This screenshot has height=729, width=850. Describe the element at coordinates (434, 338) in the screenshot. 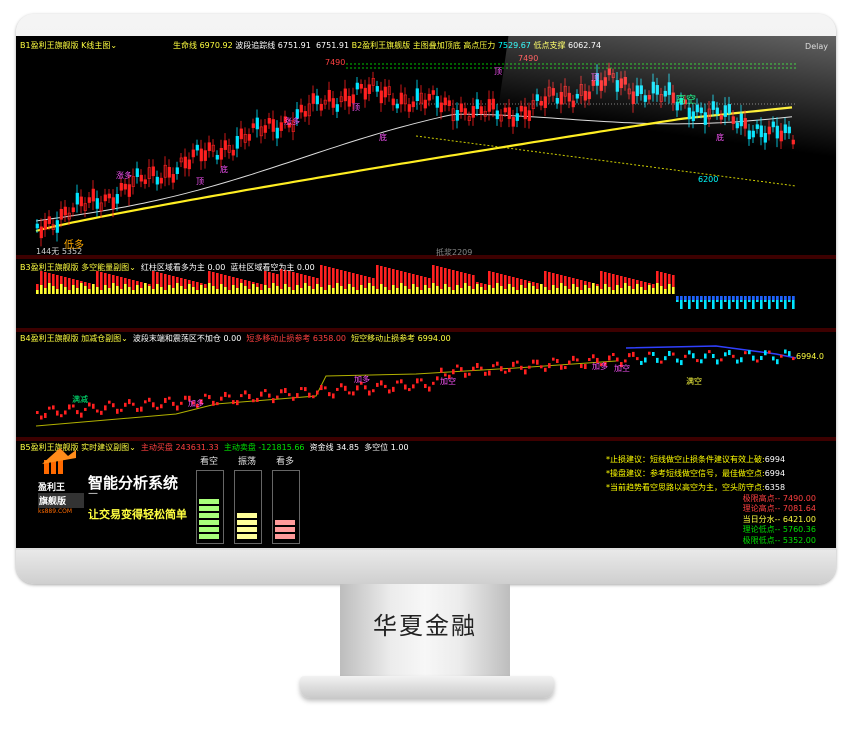

I see `b4-value3: 6994.00` at that location.